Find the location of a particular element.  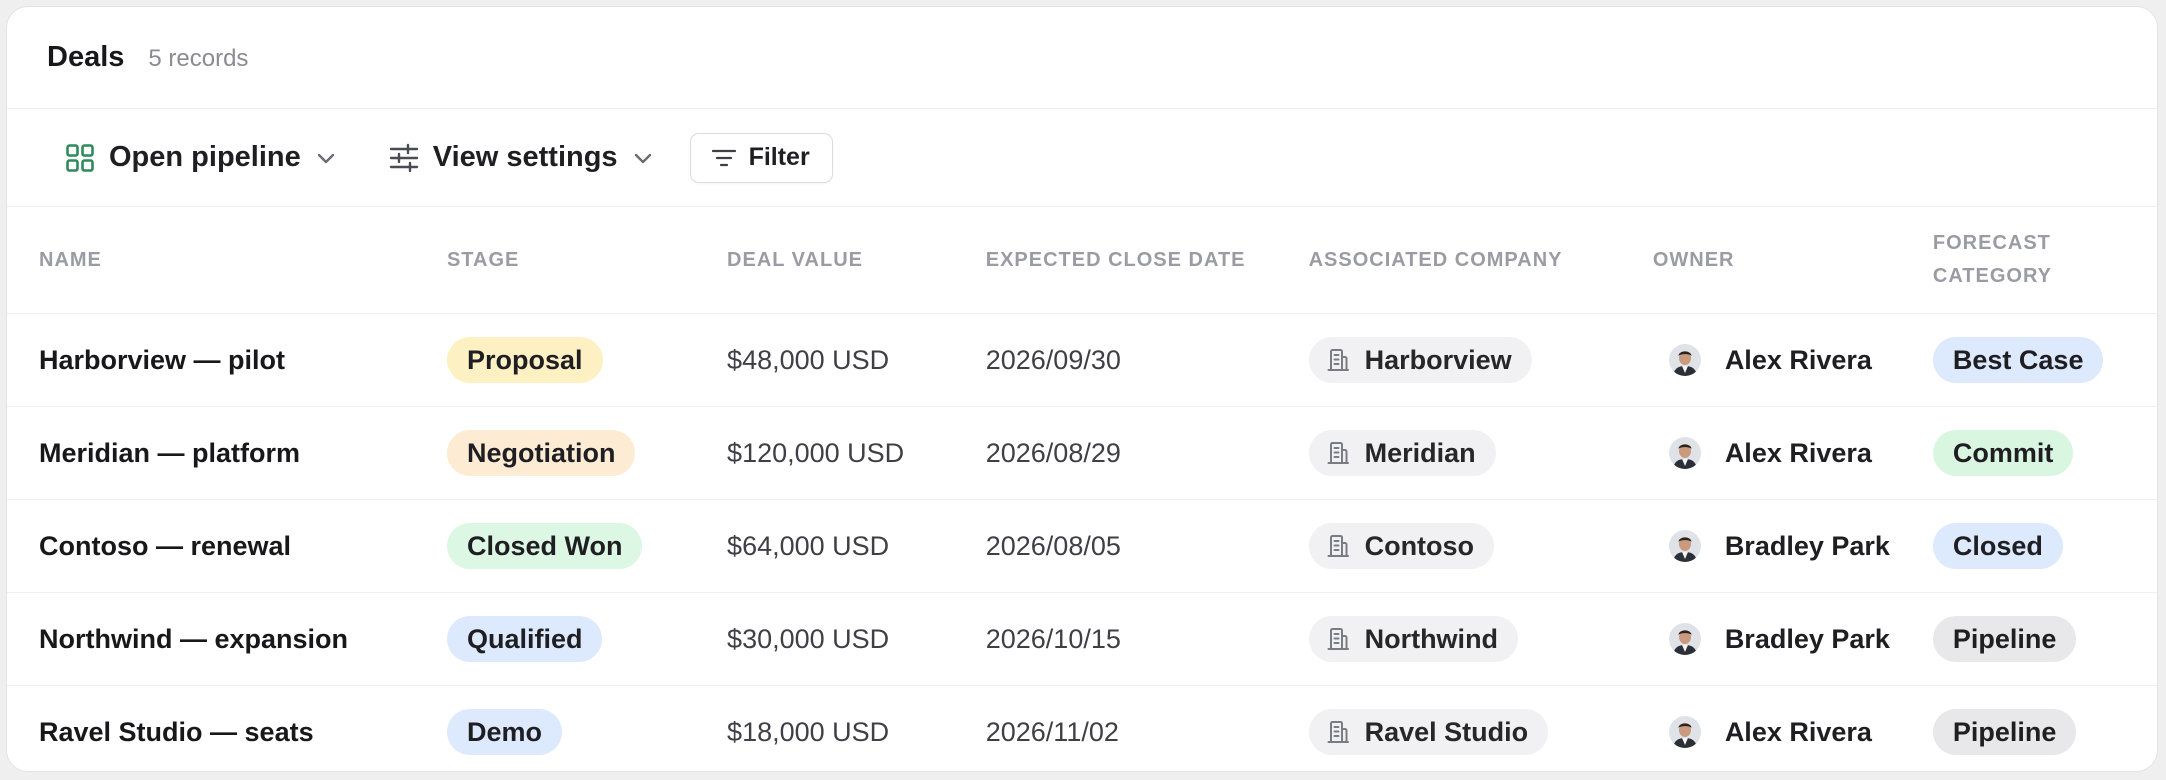

deal-value: $48,000 USD is located at coordinates (856, 360).